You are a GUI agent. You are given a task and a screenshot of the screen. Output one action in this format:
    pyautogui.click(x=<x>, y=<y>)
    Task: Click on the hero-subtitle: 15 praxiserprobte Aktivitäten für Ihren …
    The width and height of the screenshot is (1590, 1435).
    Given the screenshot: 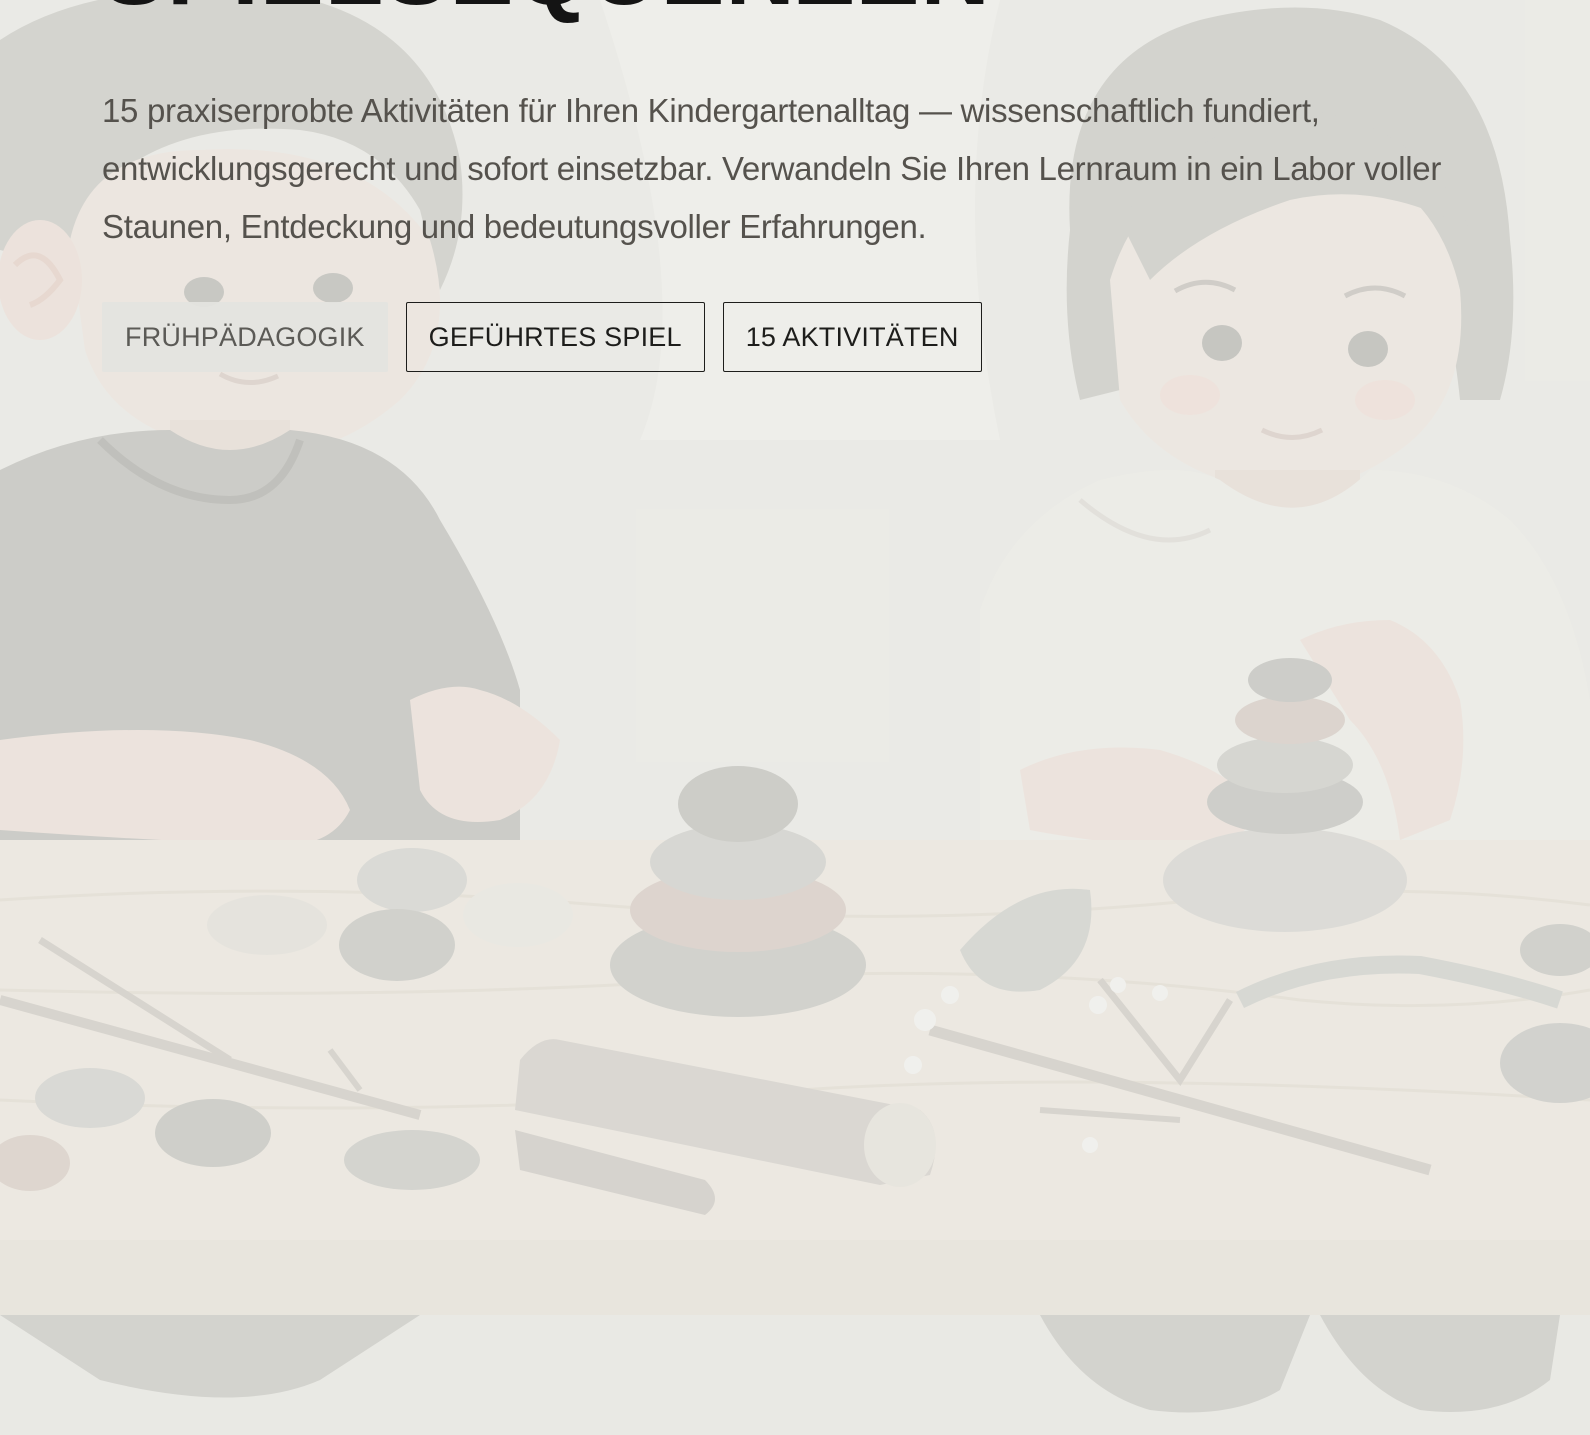 What is the action you would take?
    pyautogui.click(x=772, y=168)
    